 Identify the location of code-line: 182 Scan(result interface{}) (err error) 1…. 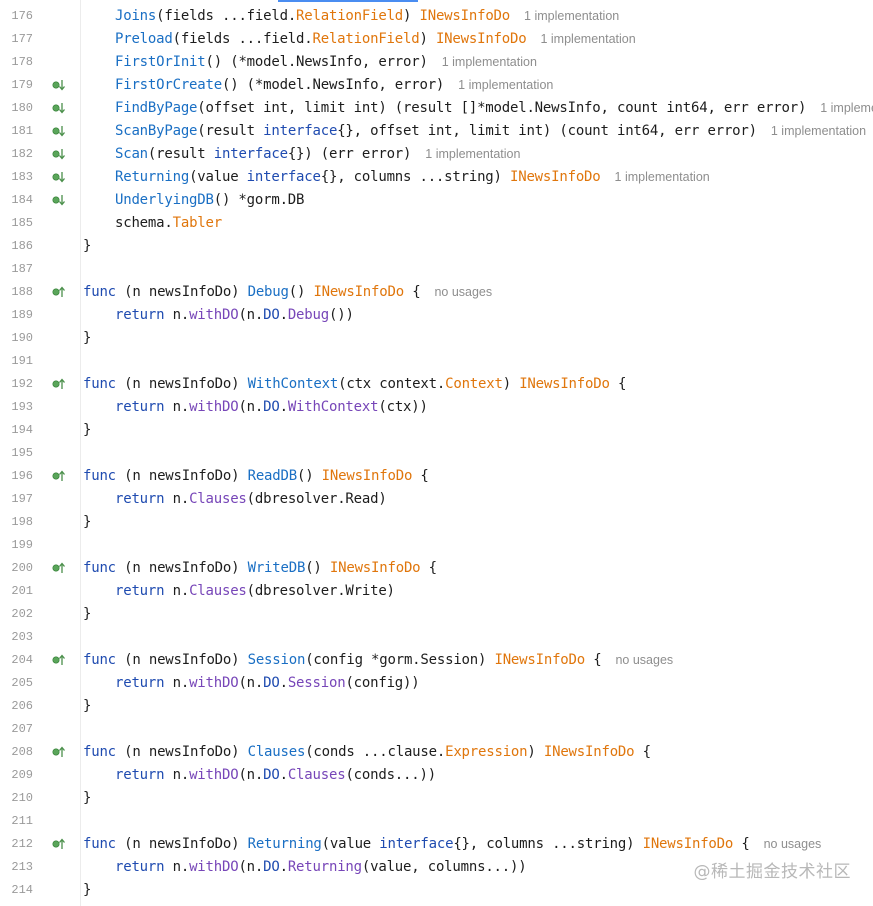
(436, 154).